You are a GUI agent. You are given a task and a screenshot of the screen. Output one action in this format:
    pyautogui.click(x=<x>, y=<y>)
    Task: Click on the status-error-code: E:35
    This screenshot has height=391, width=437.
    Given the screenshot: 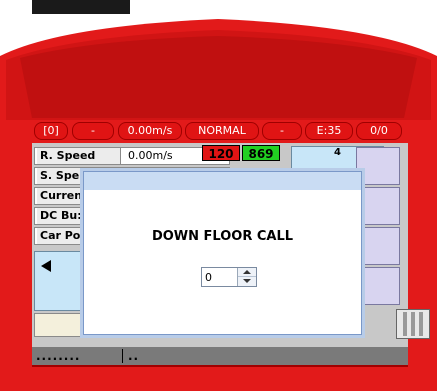 What is the action you would take?
    pyautogui.click(x=329, y=131)
    